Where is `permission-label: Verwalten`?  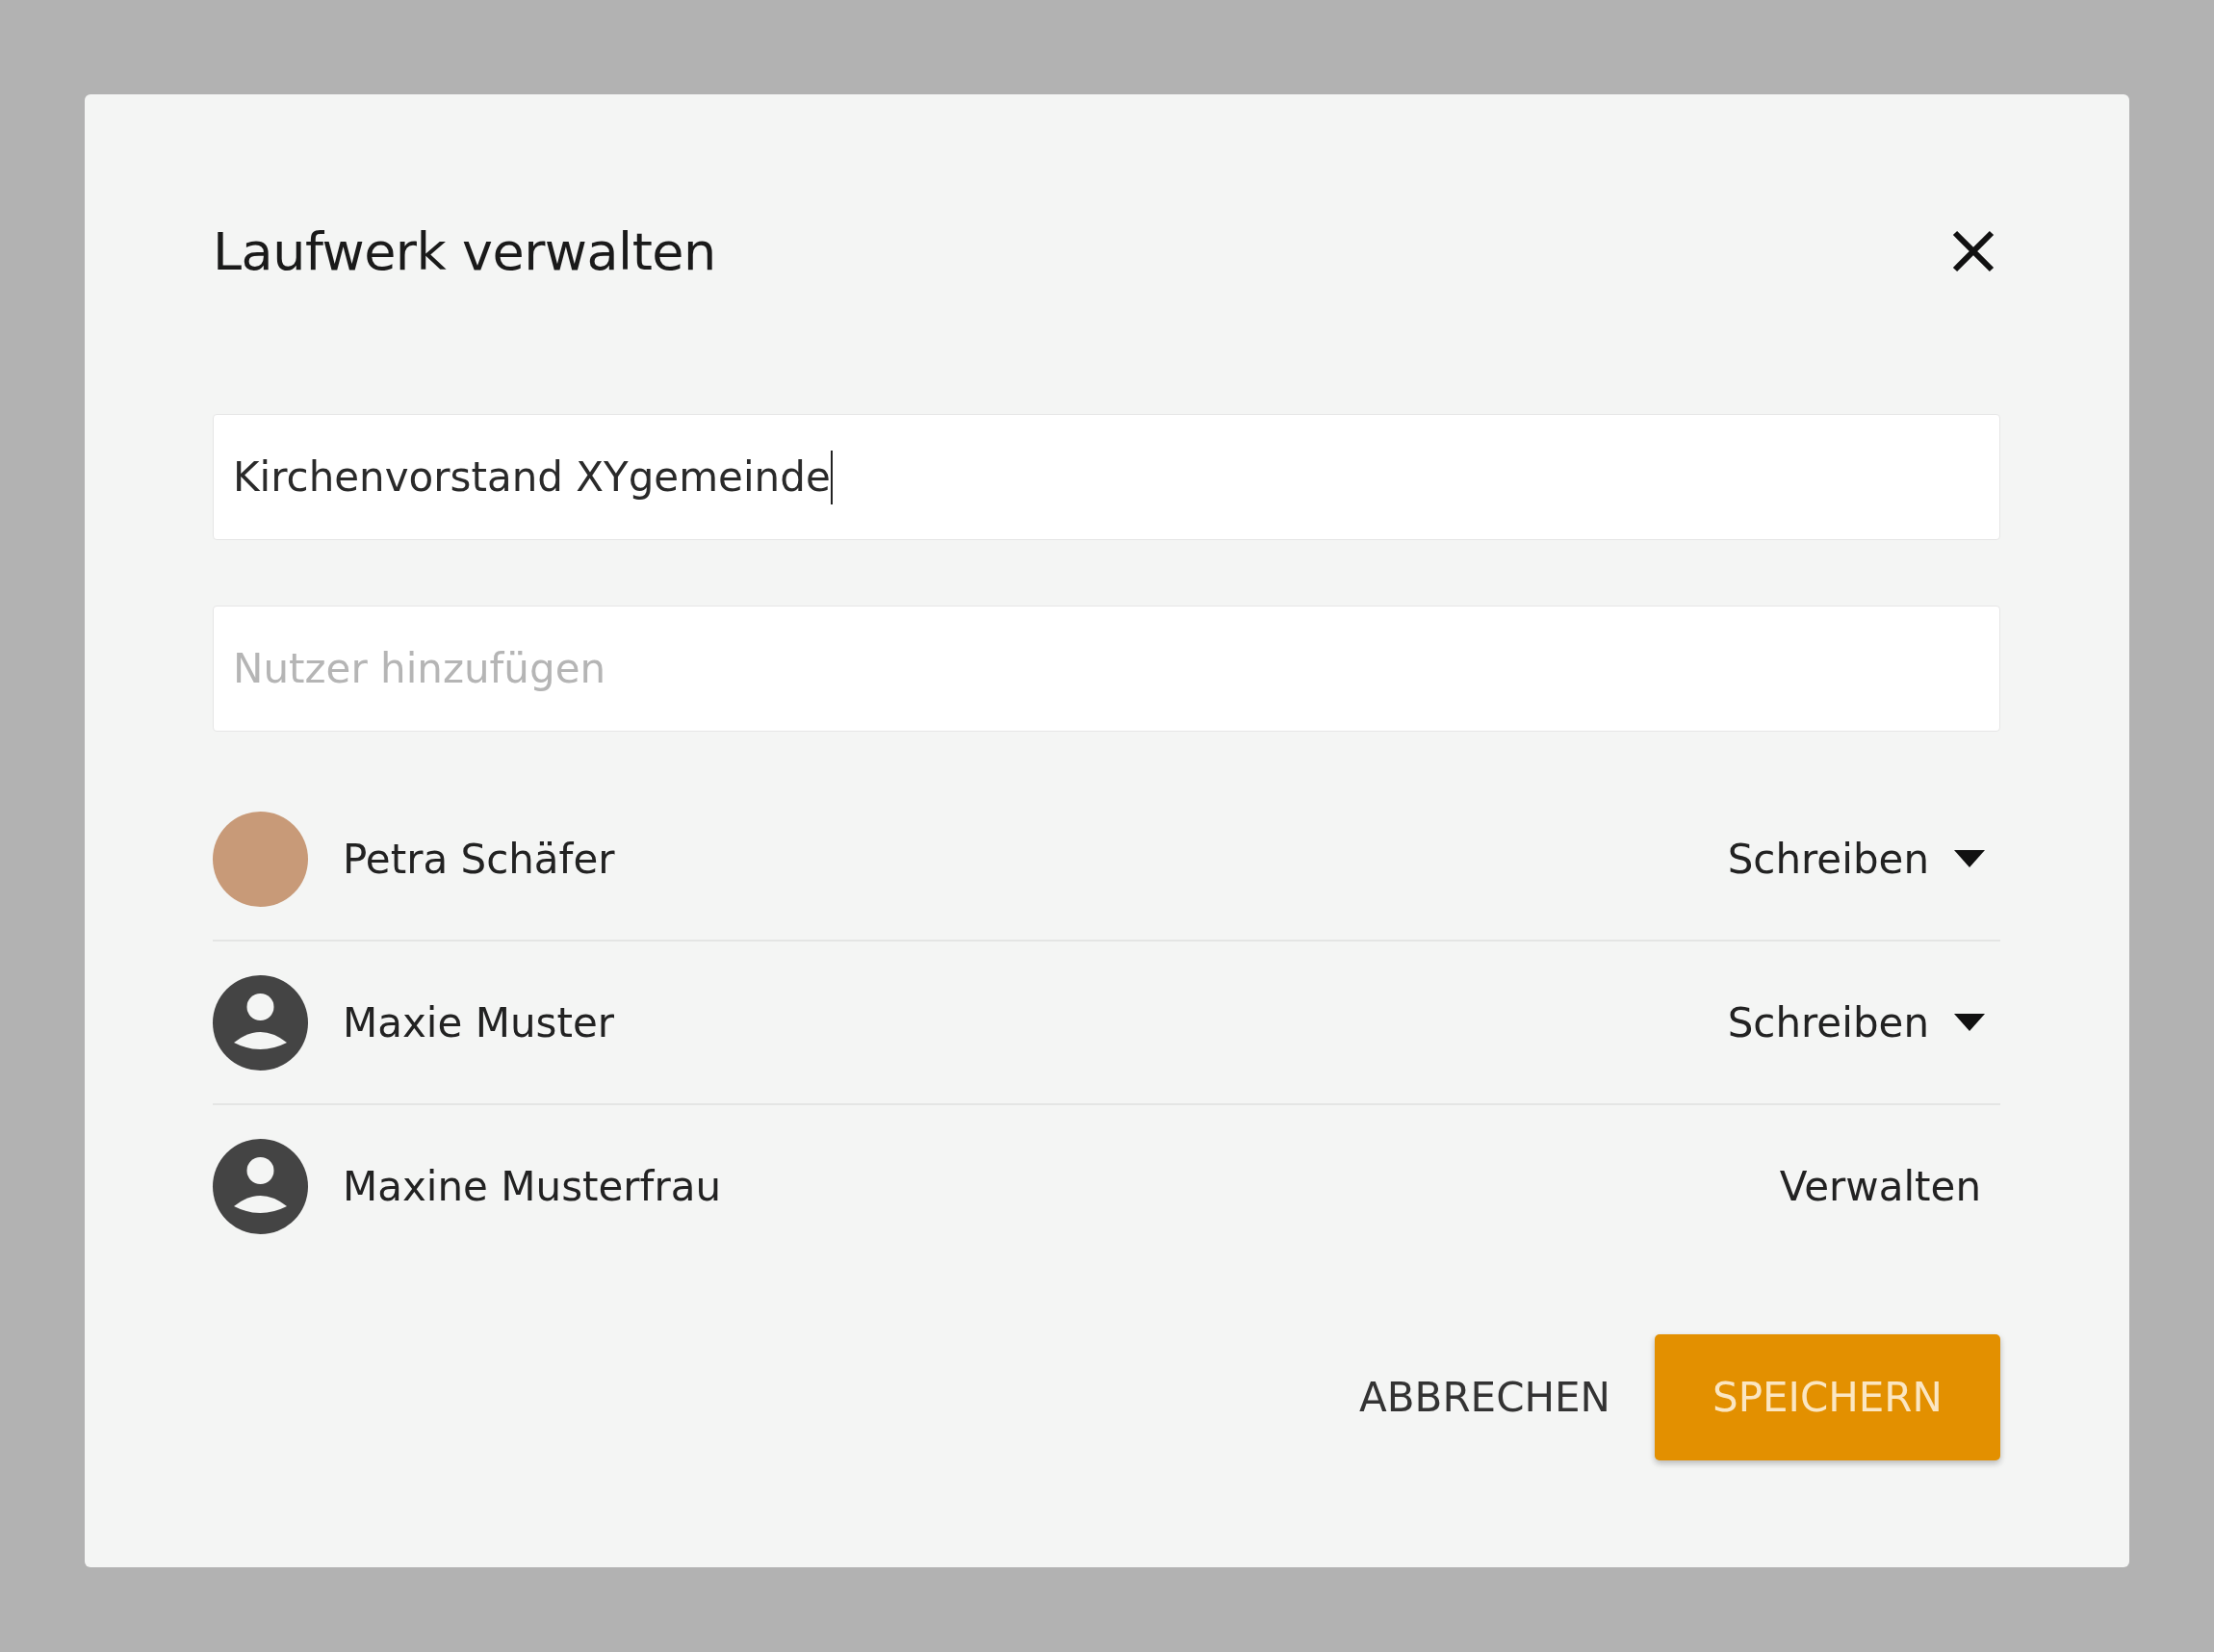 permission-label: Verwalten is located at coordinates (1880, 1186).